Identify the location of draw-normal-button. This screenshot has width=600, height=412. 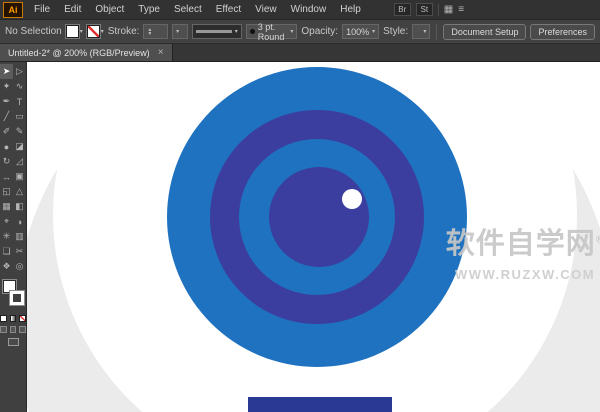
(3, 329).